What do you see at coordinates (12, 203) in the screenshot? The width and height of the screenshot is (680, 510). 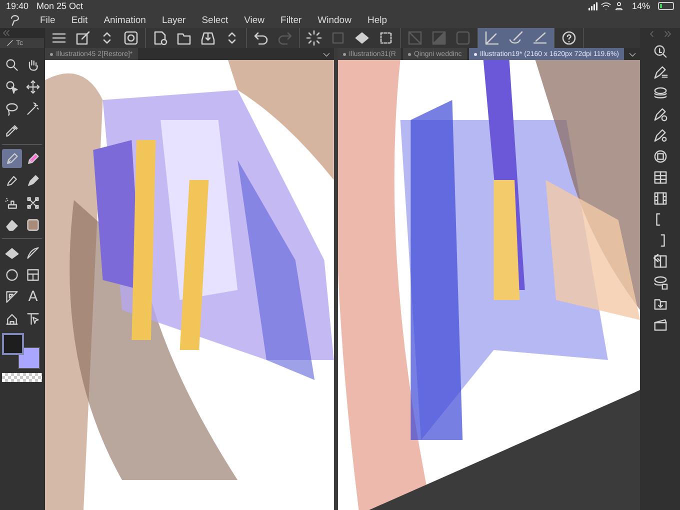 I see `airbrush-icon` at bounding box center [12, 203].